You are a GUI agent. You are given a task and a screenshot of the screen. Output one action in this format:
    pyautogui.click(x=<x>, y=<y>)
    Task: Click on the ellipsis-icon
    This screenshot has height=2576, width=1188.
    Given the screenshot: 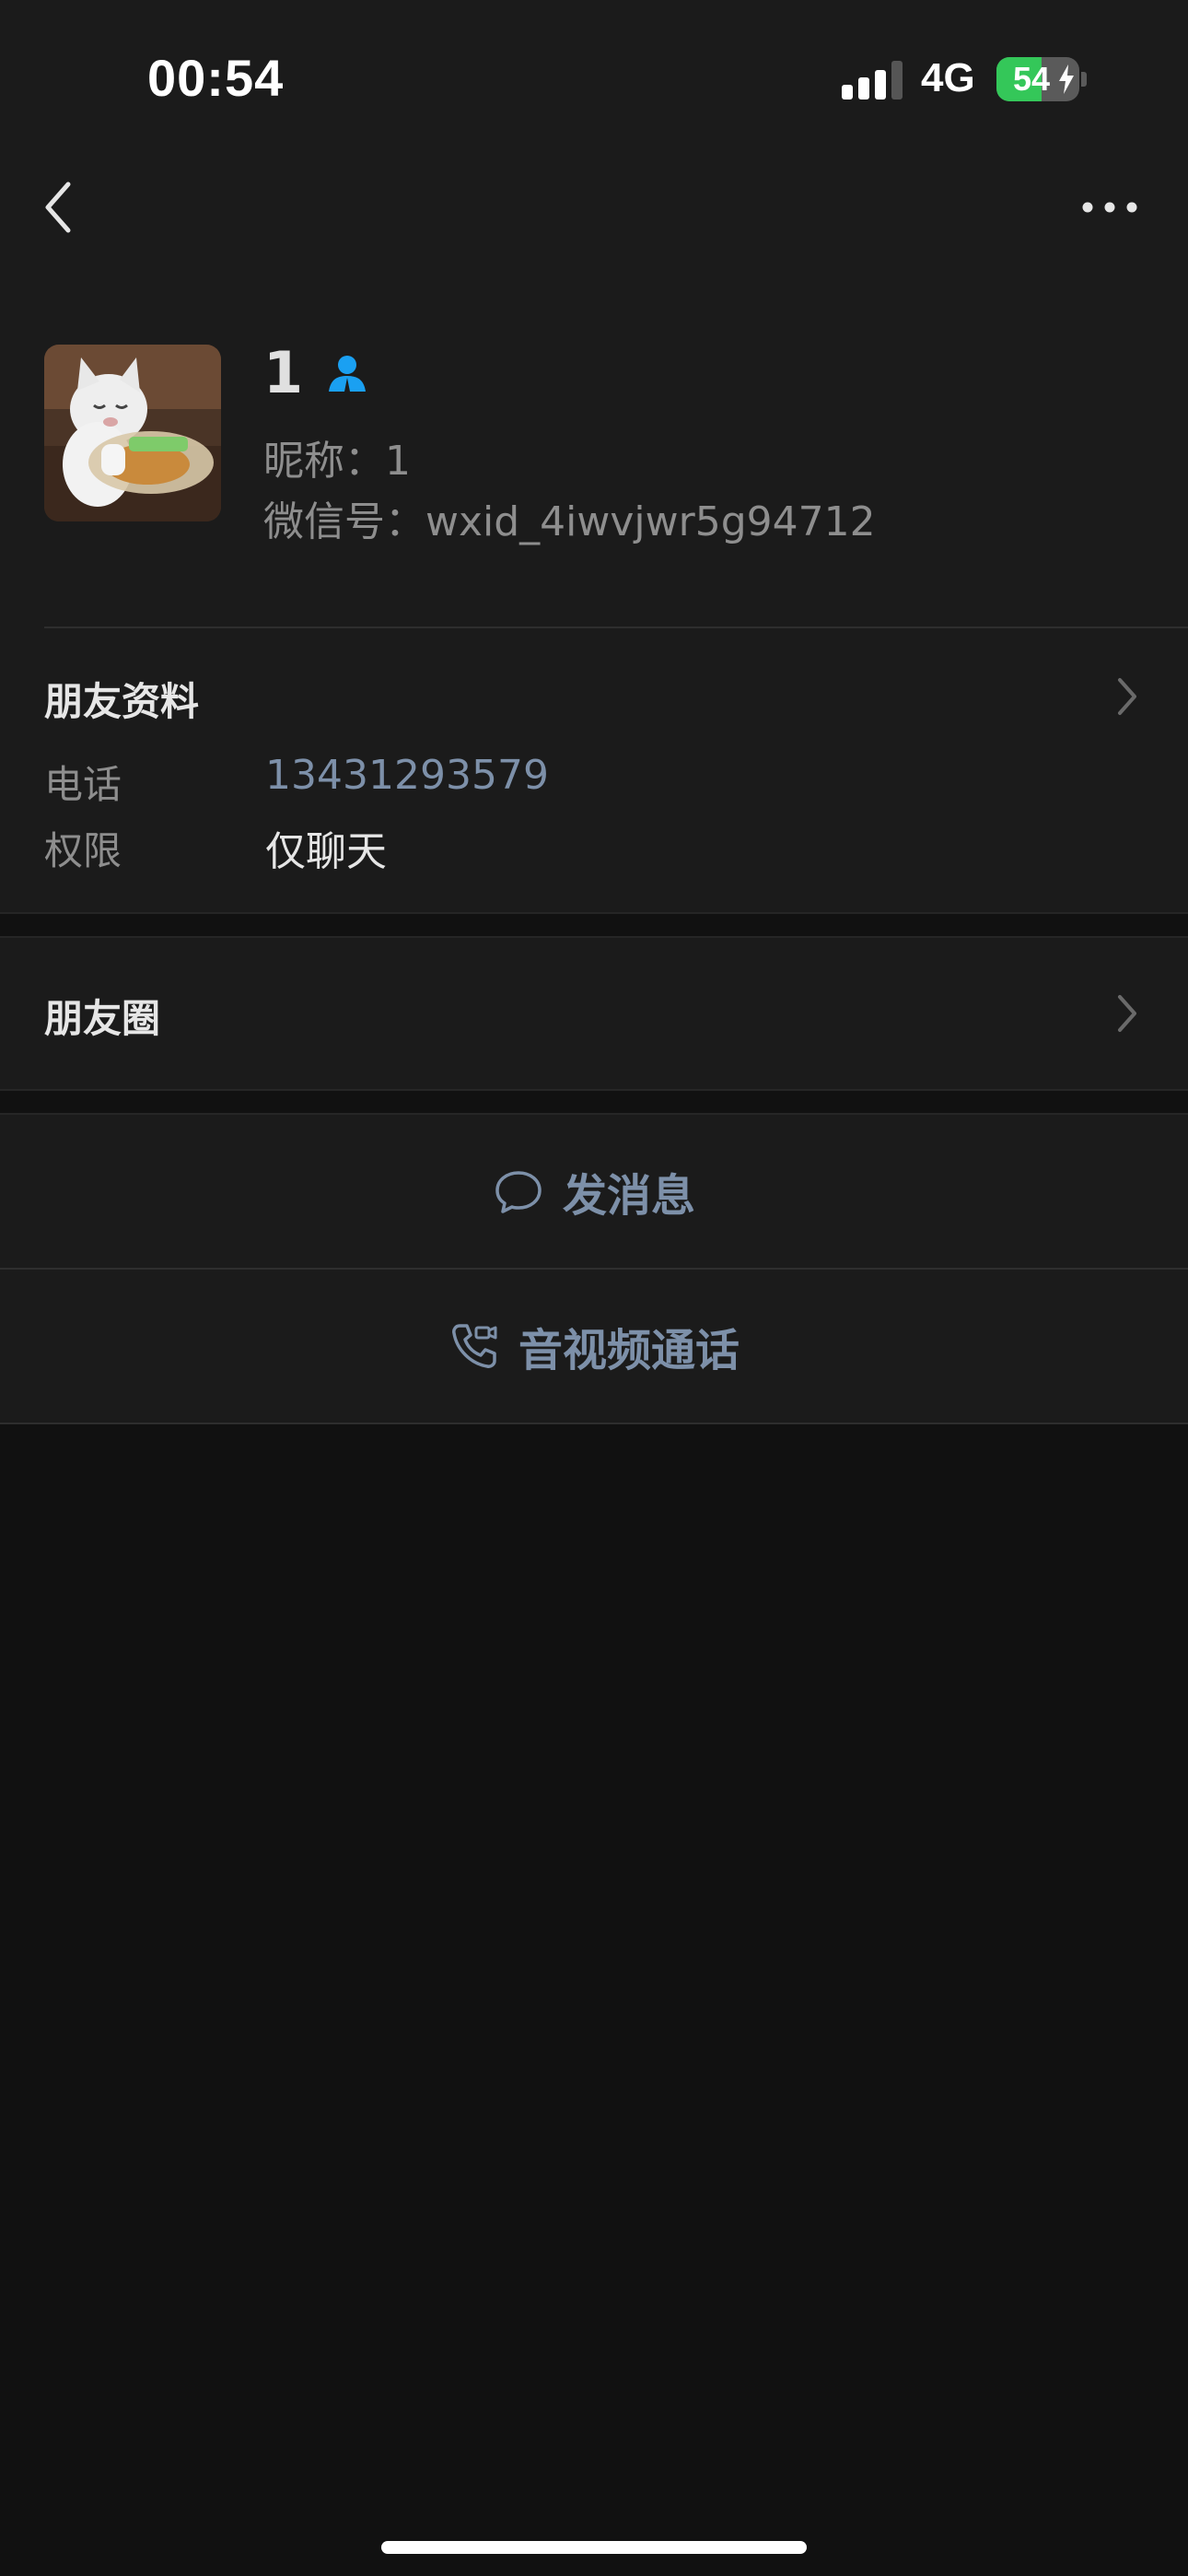 What is the action you would take?
    pyautogui.click(x=1109, y=207)
    